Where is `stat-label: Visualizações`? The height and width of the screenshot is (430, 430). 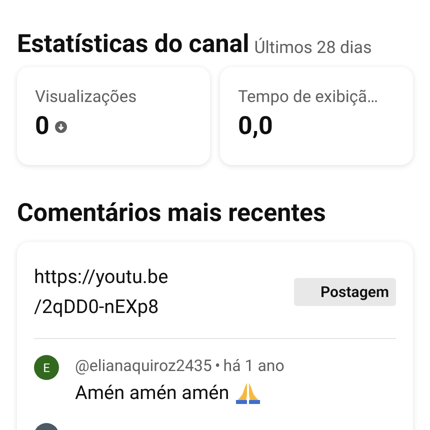 stat-label: Visualizações is located at coordinates (86, 98).